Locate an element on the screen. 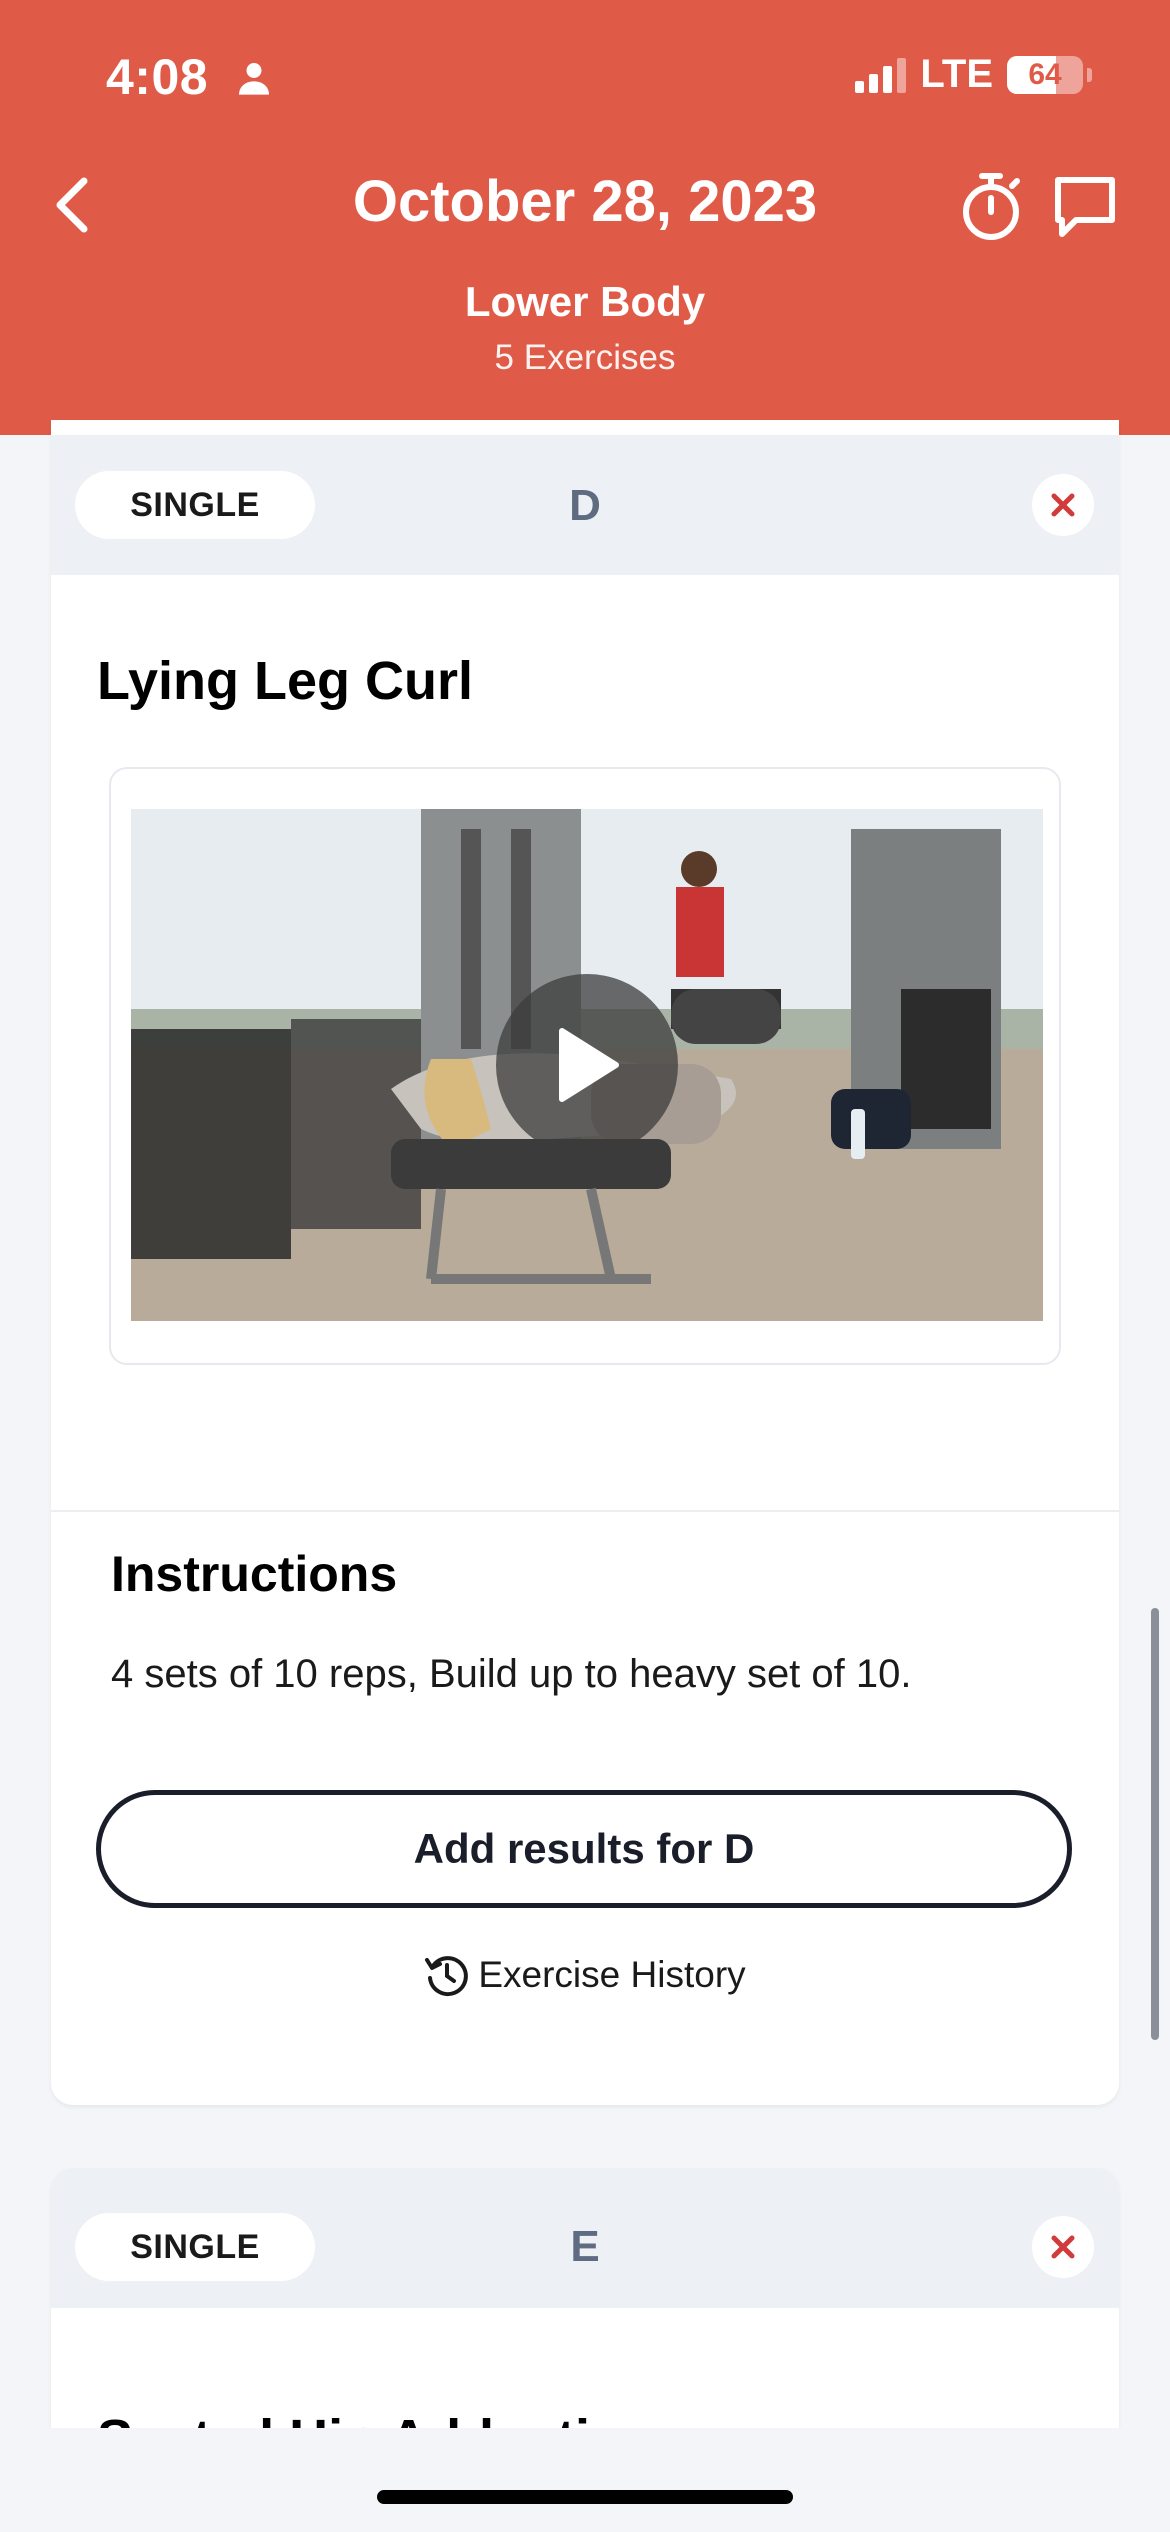 The image size is (1170, 2532). close-icon is located at coordinates (1063, 2247).